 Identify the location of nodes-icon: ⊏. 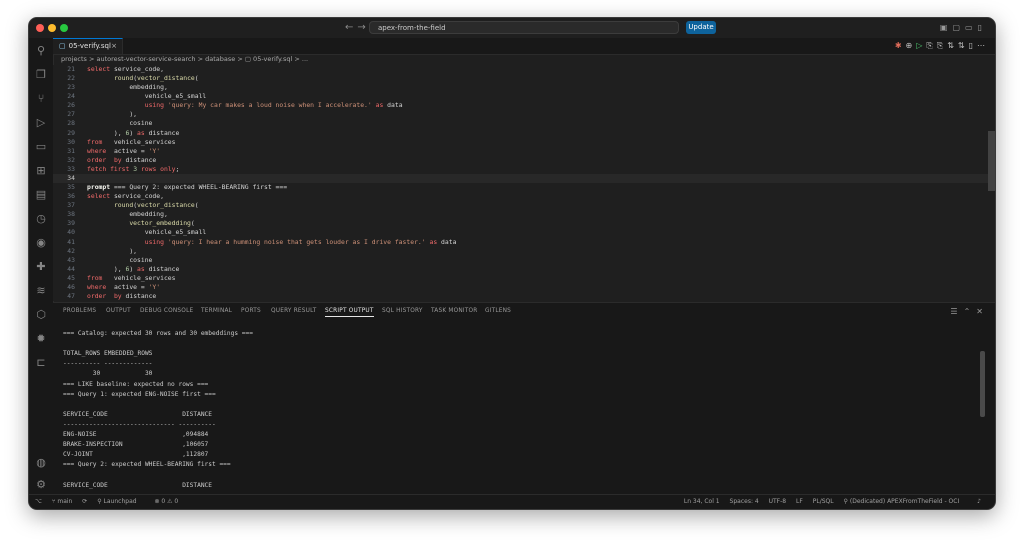
(41, 363).